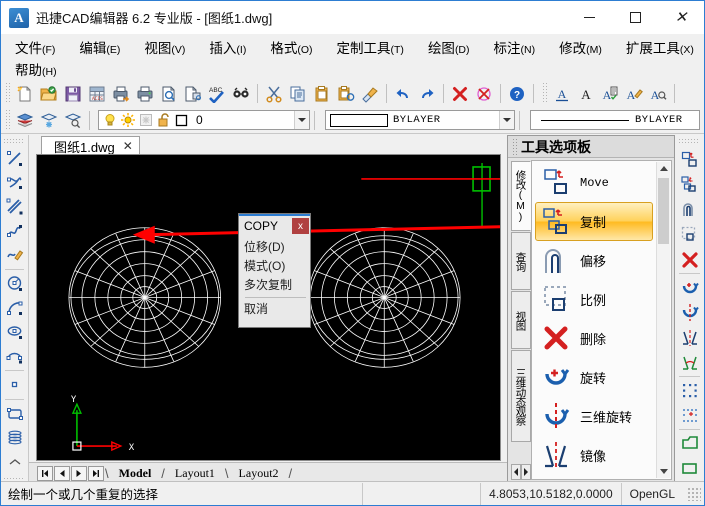 The height and width of the screenshot is (506, 705). Describe the element at coordinates (169, 94) in the screenshot. I see `print-preview-icon` at that location.